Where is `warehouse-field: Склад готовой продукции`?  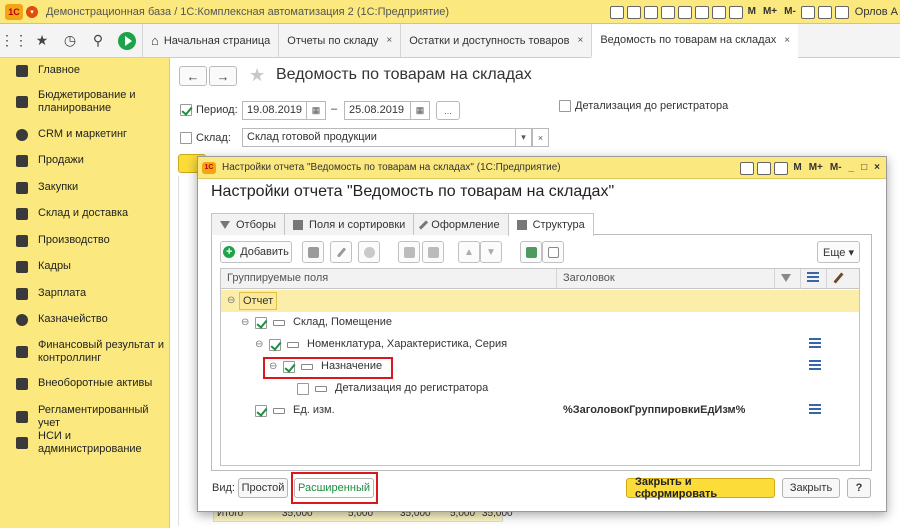
warehouse-field: Склад готовой продукции is located at coordinates (387, 137).